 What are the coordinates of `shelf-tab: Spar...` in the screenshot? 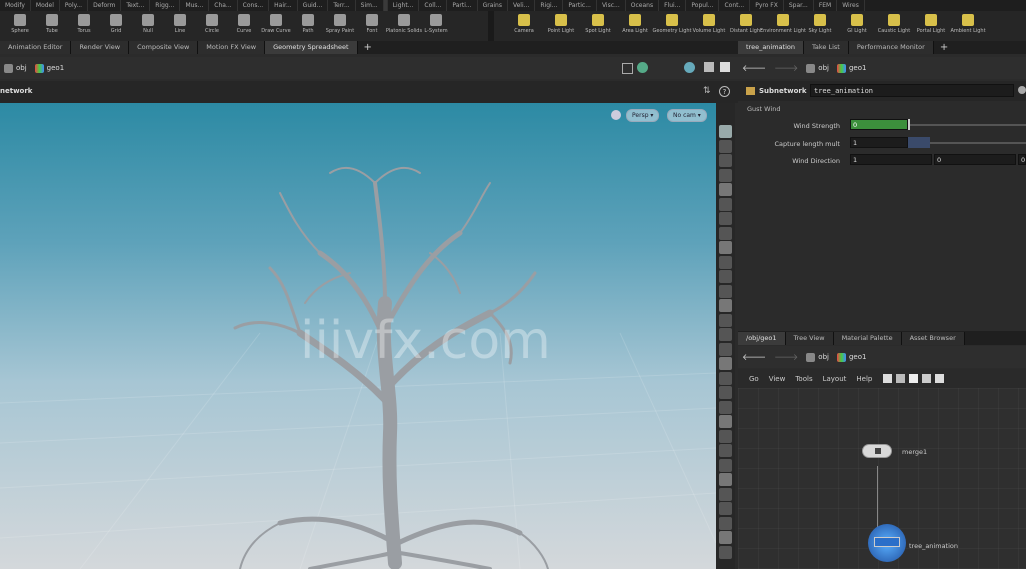 It's located at (799, 5).